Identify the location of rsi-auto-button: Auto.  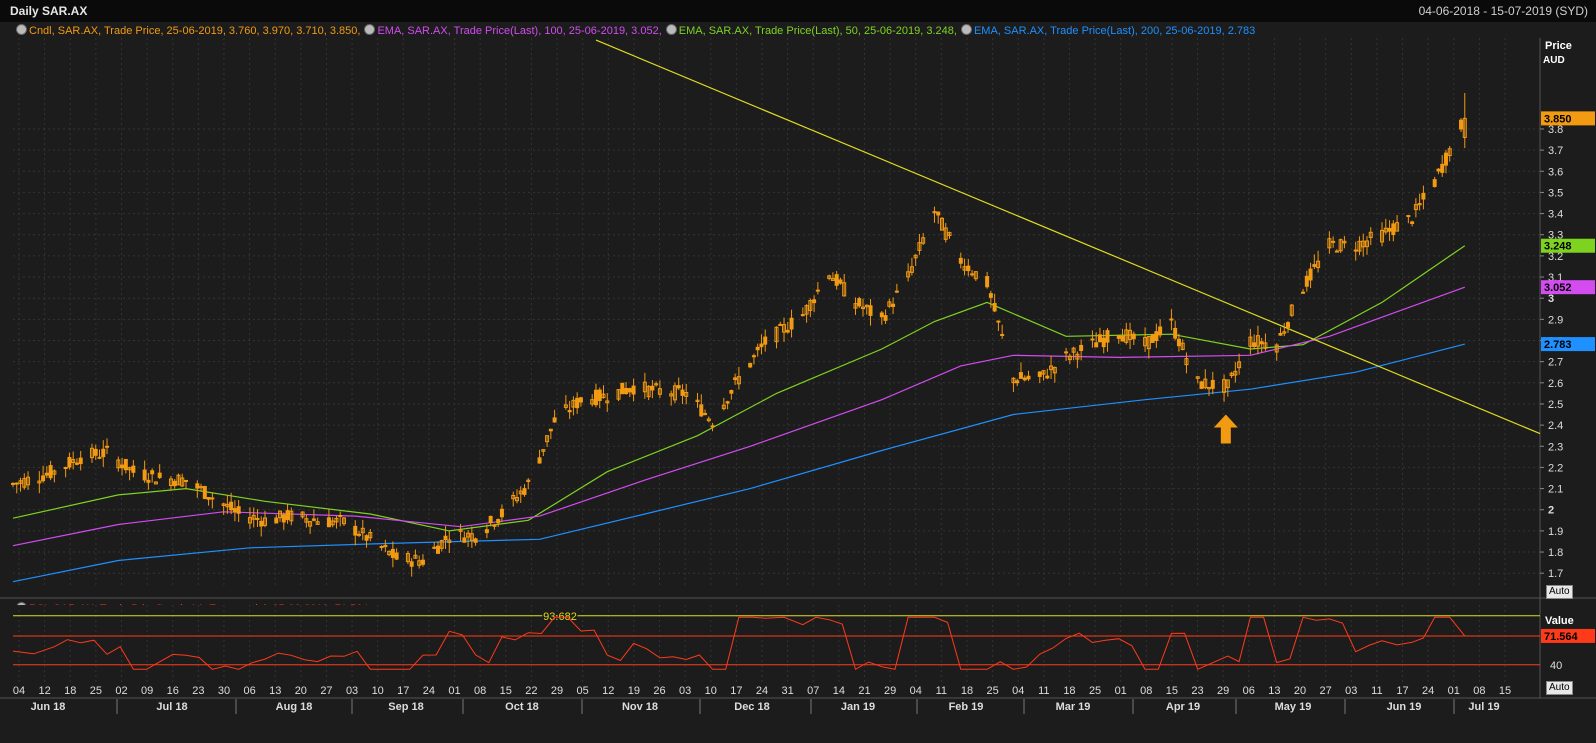
(1559, 688).